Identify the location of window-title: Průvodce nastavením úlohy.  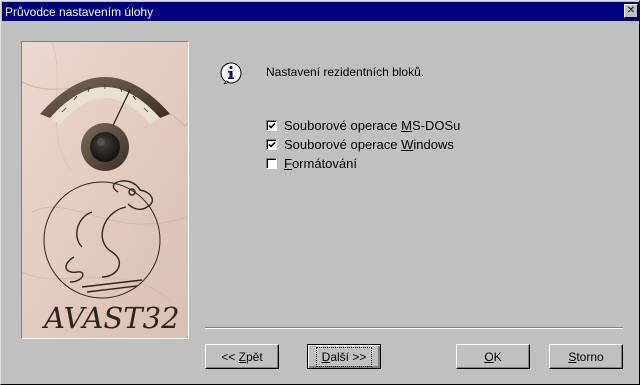
(79, 11).